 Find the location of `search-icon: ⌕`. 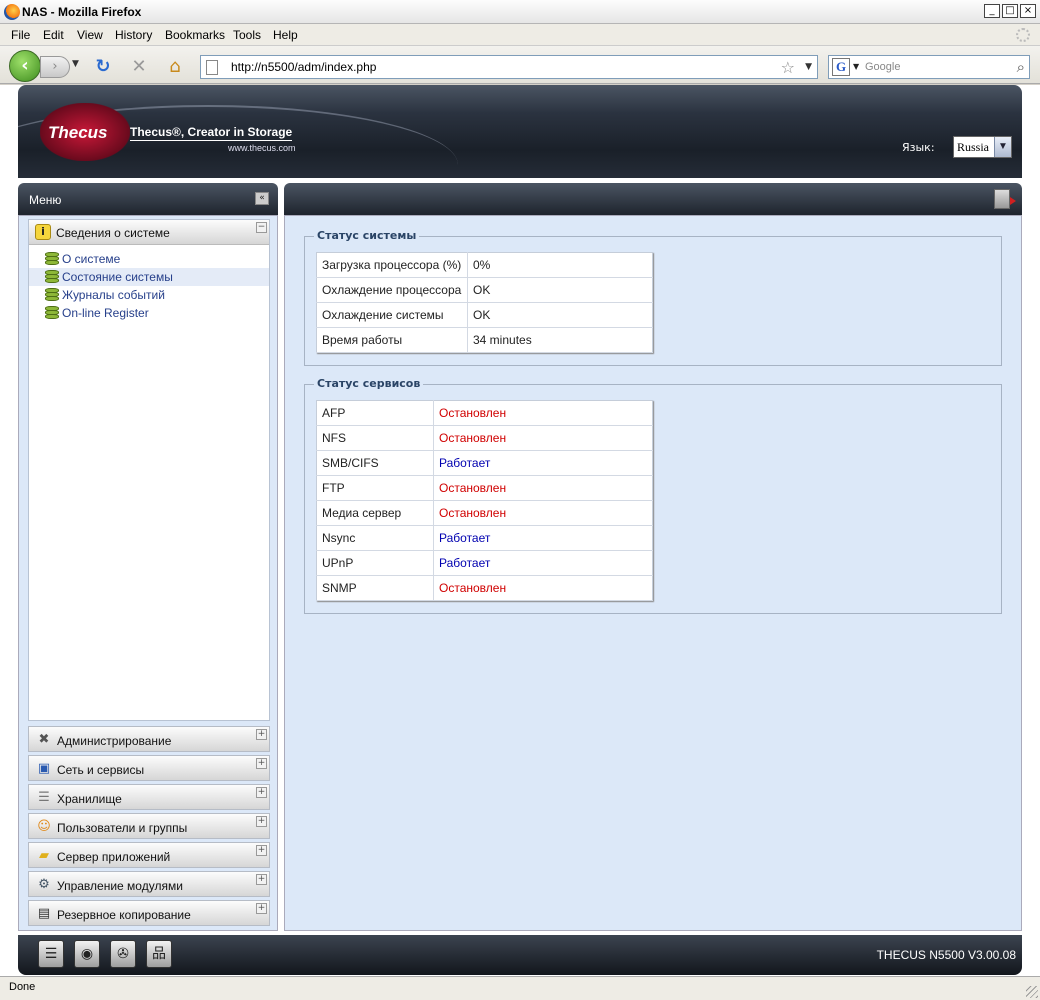

search-icon: ⌕ is located at coordinates (1021, 67).